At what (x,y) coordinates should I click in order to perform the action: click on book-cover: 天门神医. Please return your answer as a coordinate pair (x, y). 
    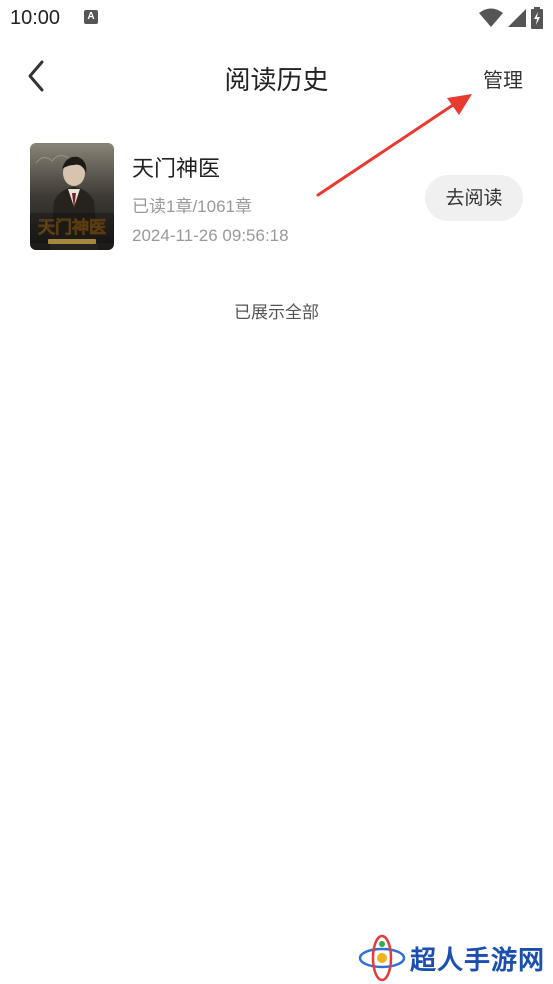
    Looking at the image, I should click on (72, 196).